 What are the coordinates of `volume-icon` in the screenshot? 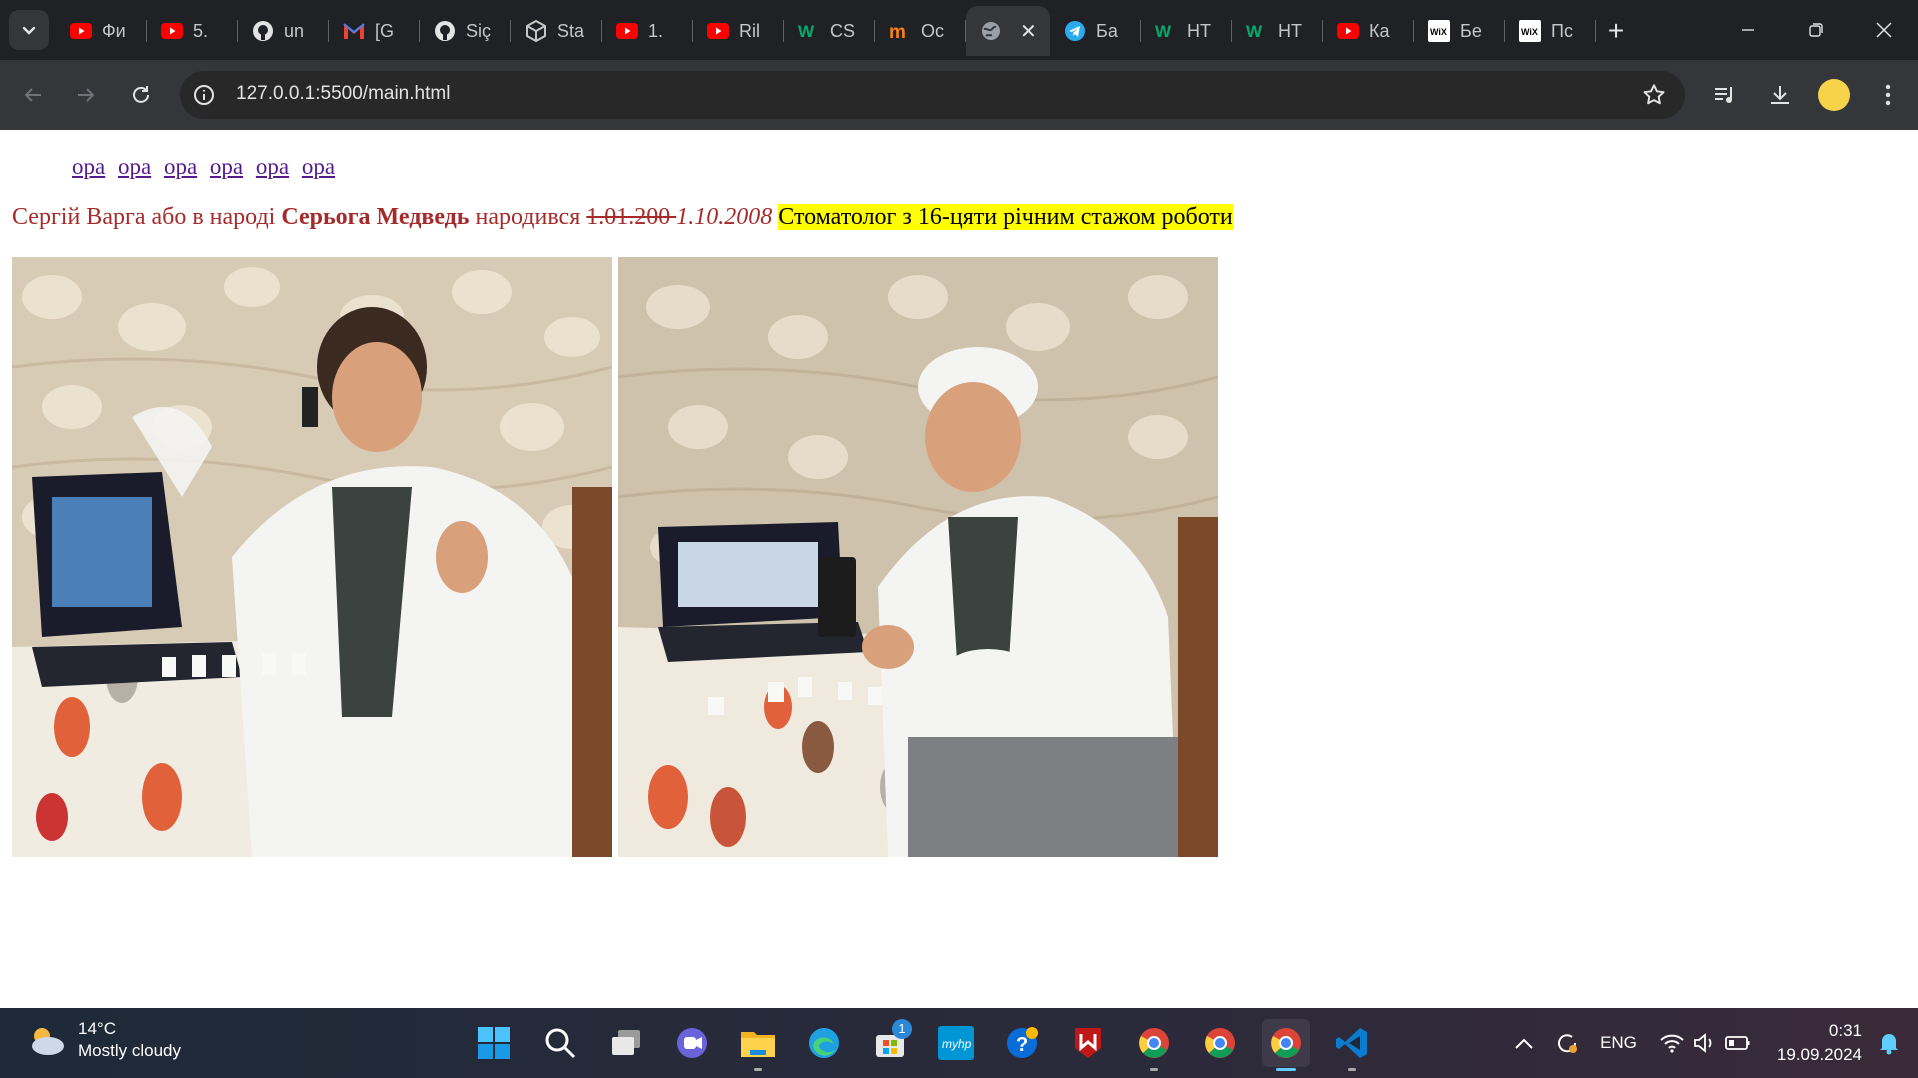 It's located at (1705, 1043).